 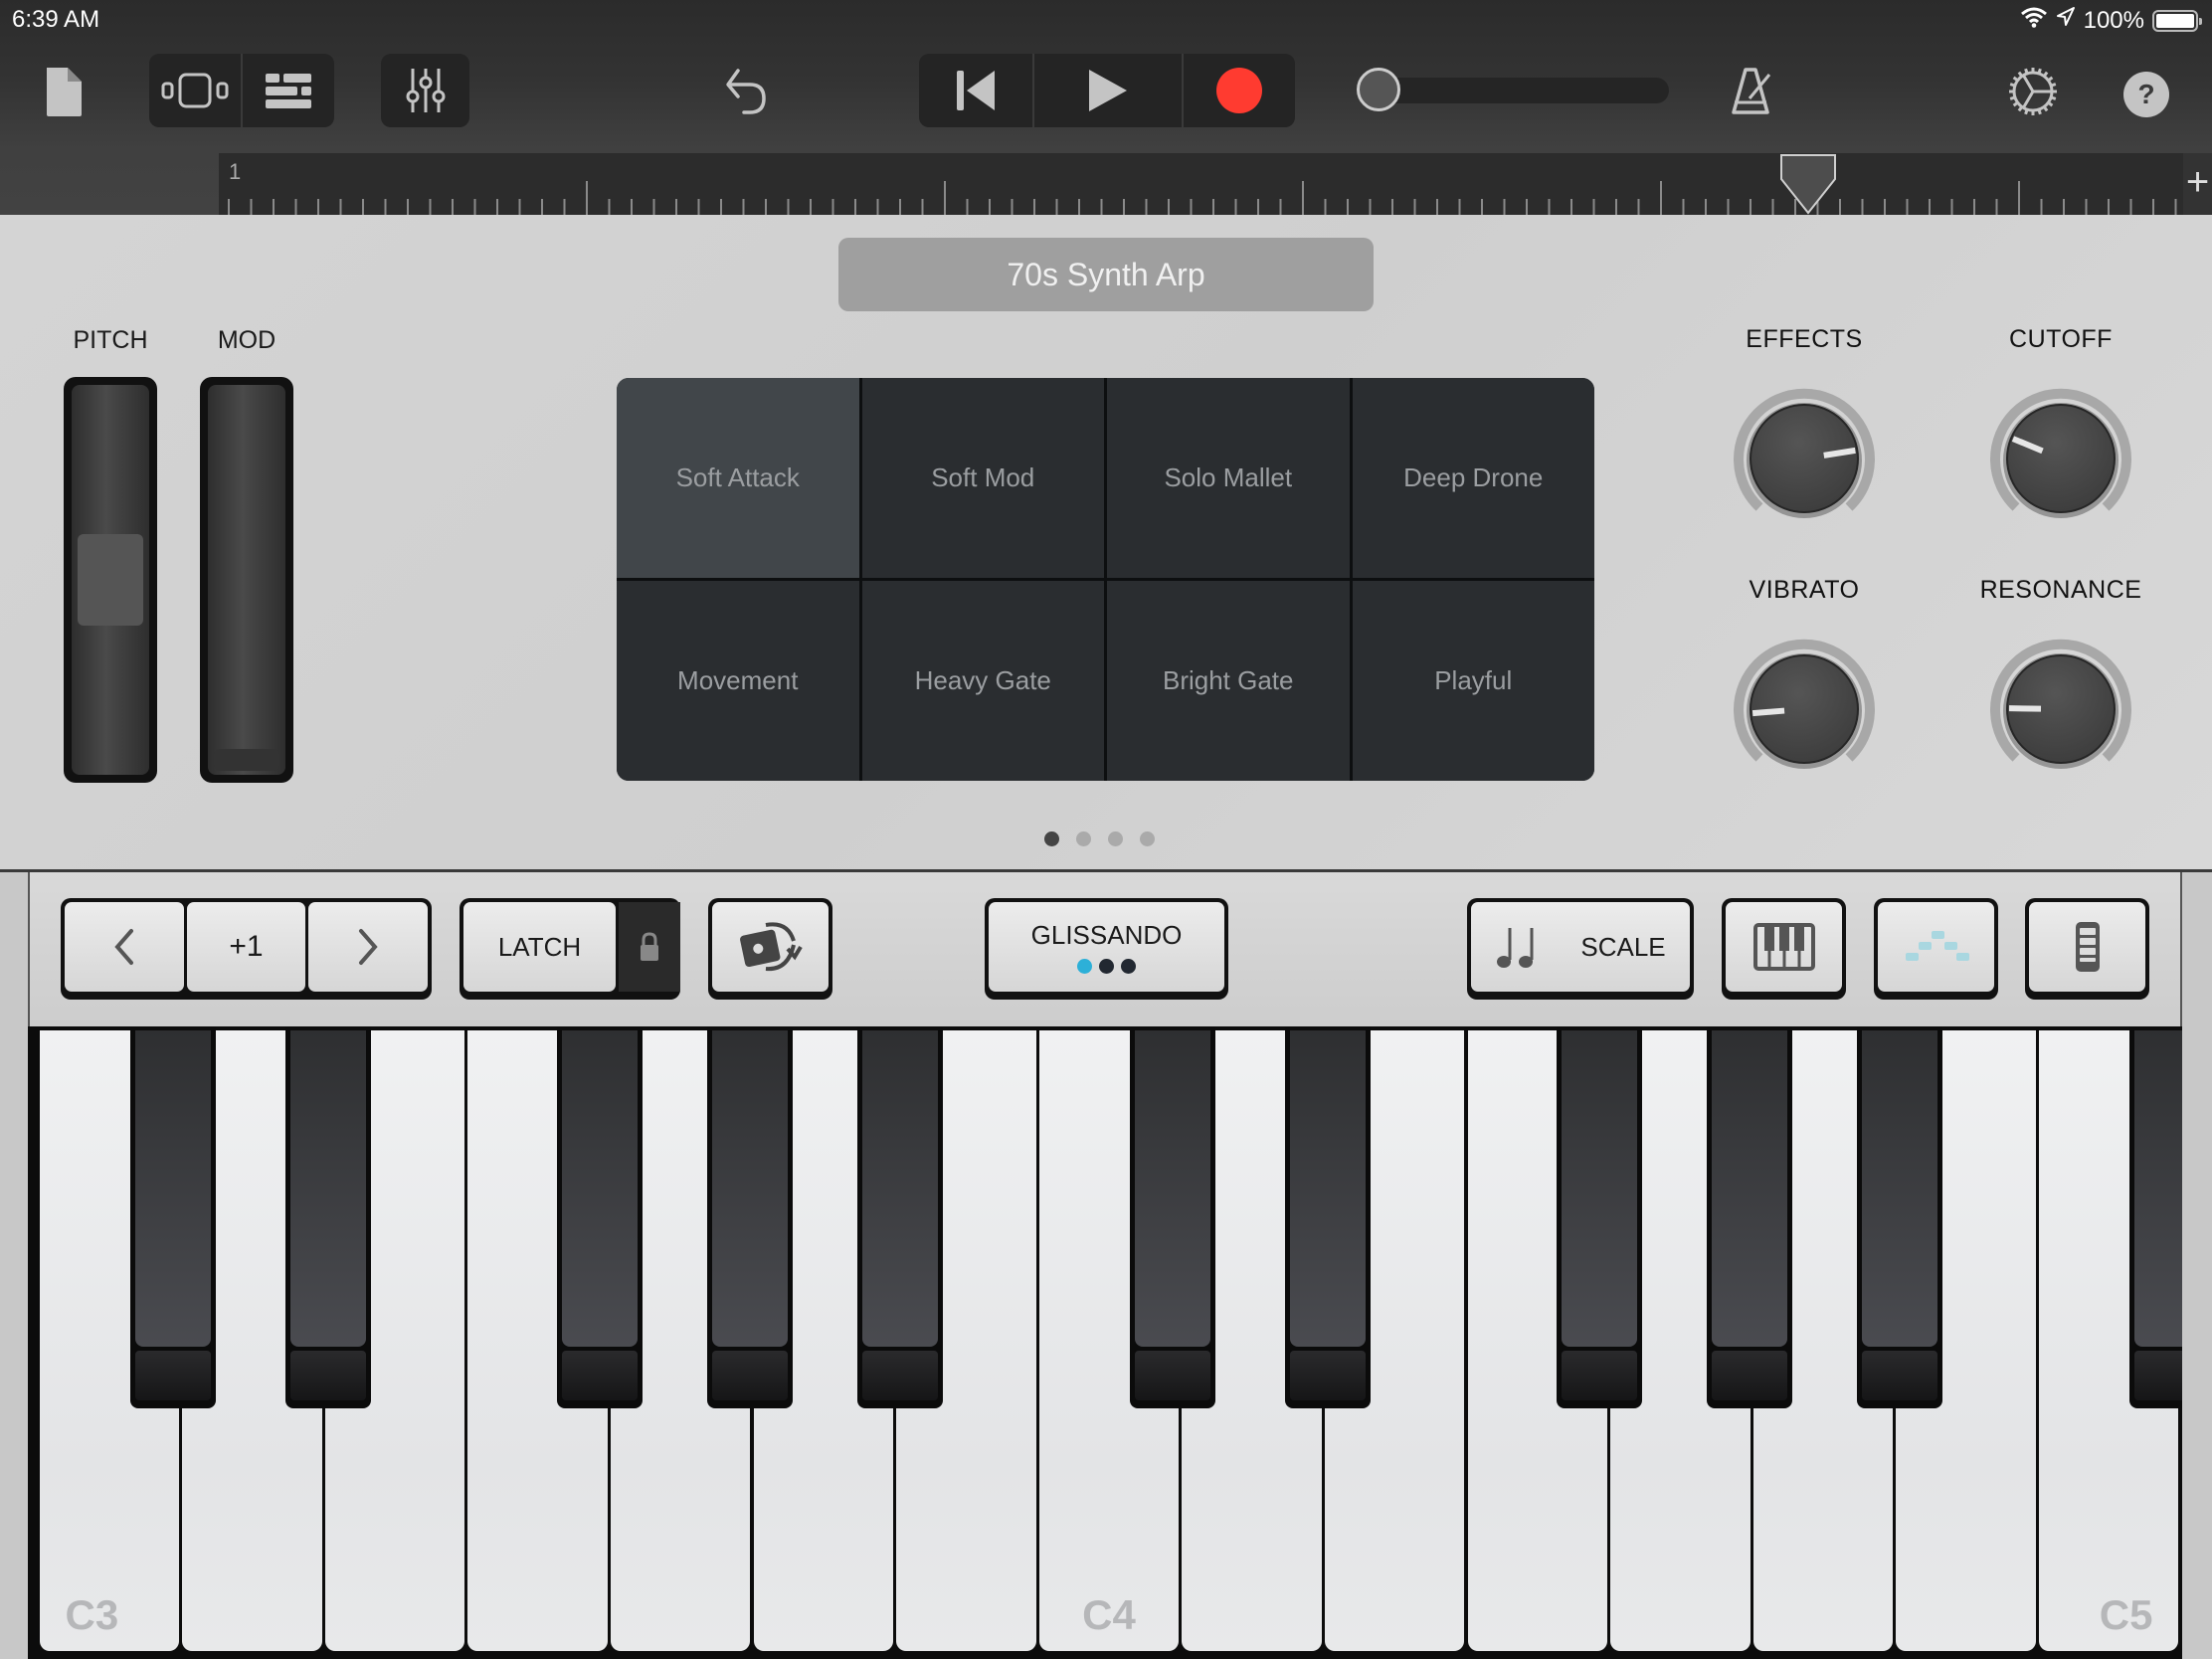 I want to click on play-icon, so click(x=1108, y=90).